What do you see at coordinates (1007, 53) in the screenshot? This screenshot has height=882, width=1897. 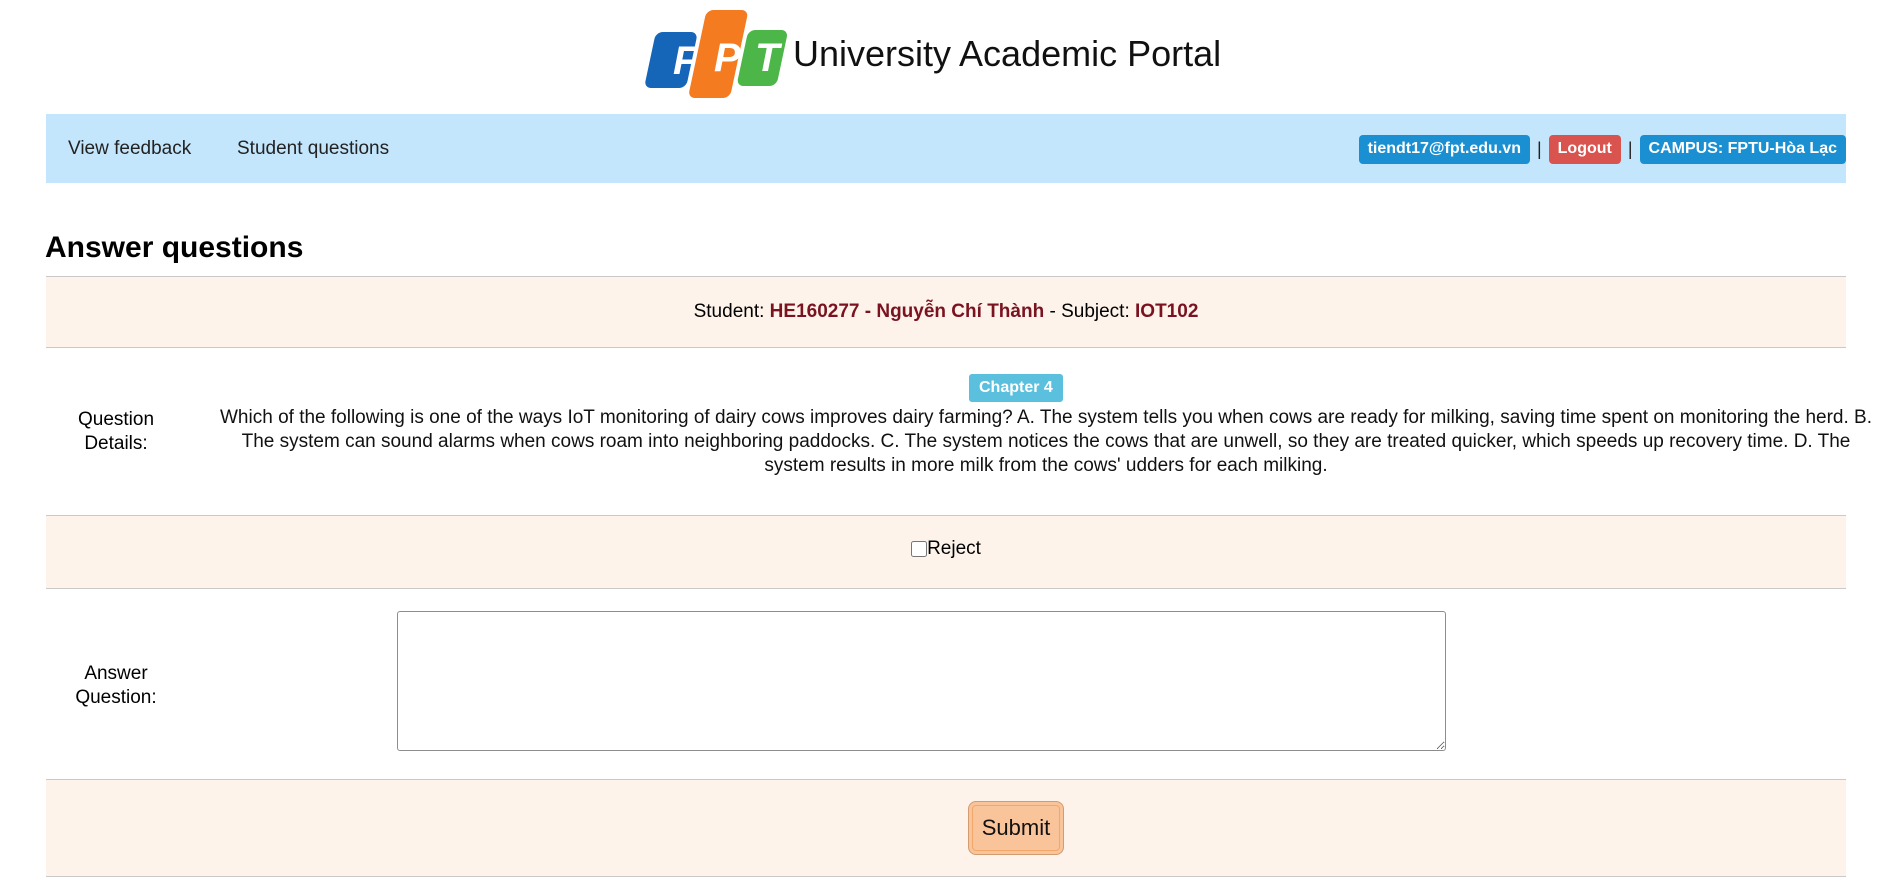 I see `portal-title: University Academic Portal` at bounding box center [1007, 53].